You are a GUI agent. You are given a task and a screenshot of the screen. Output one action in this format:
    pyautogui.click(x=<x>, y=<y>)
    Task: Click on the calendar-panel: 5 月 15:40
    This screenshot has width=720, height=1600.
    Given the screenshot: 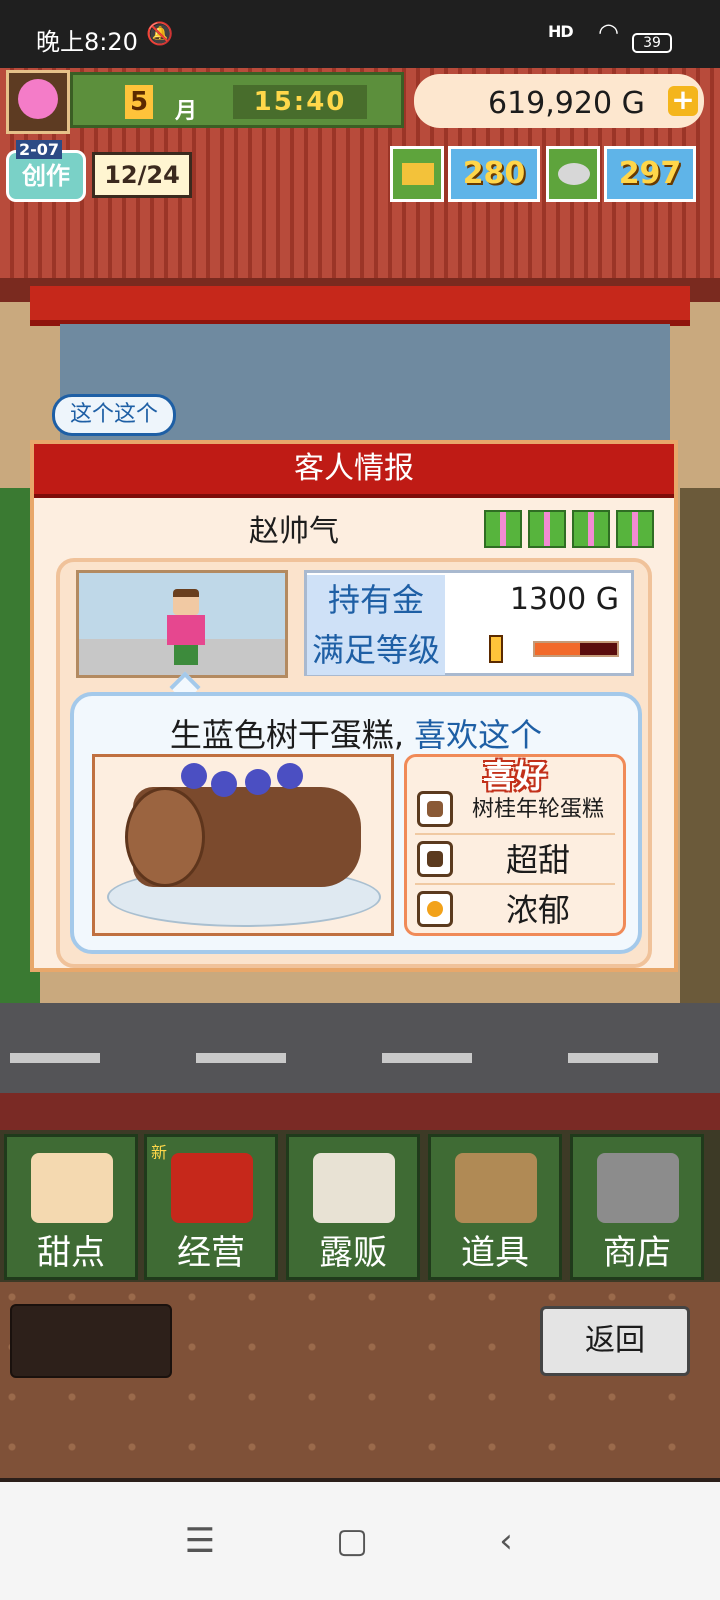 What is the action you would take?
    pyautogui.click(x=237, y=100)
    